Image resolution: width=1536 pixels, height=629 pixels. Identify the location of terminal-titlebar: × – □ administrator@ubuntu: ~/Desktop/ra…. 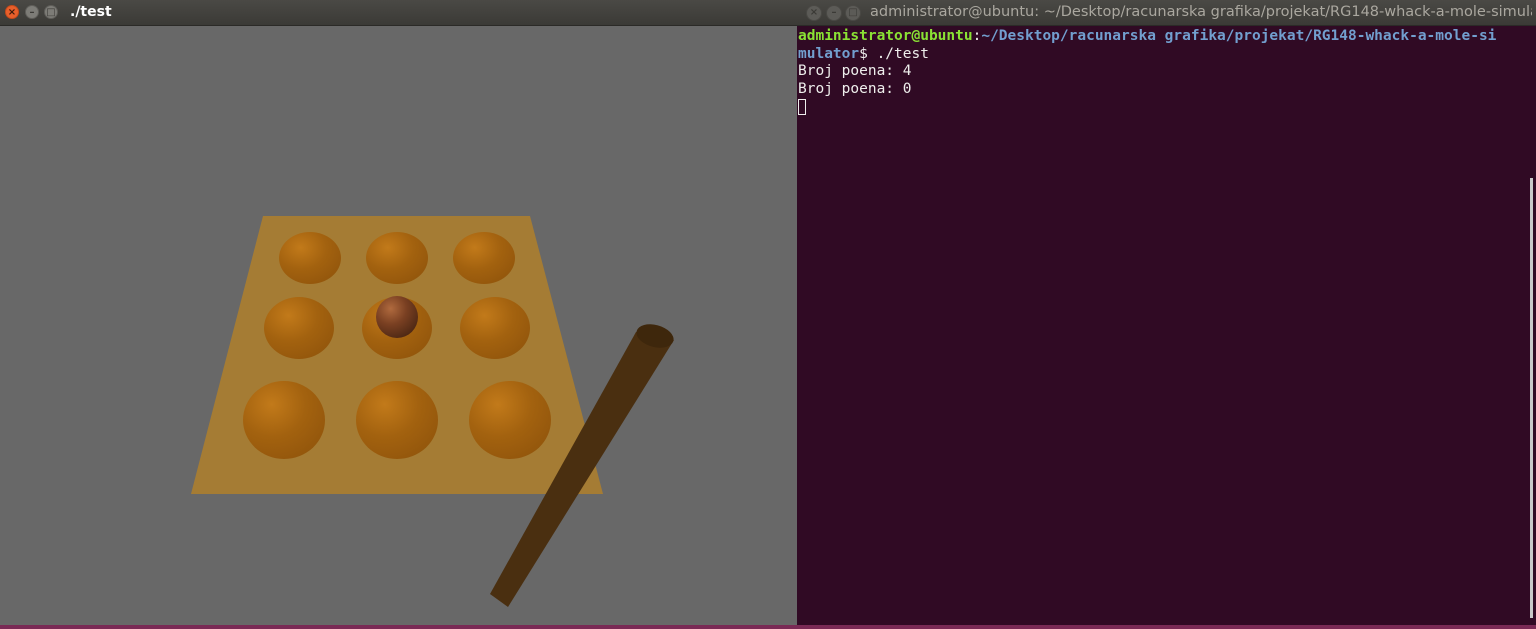
(1166, 13).